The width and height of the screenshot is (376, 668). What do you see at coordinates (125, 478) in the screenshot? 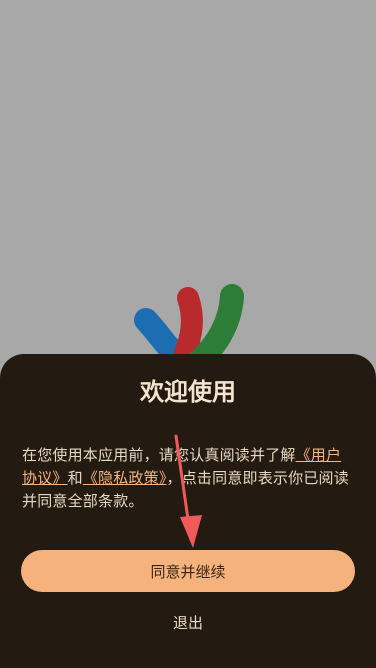
I see `privacy-policy-link: 《隐私政策》` at bounding box center [125, 478].